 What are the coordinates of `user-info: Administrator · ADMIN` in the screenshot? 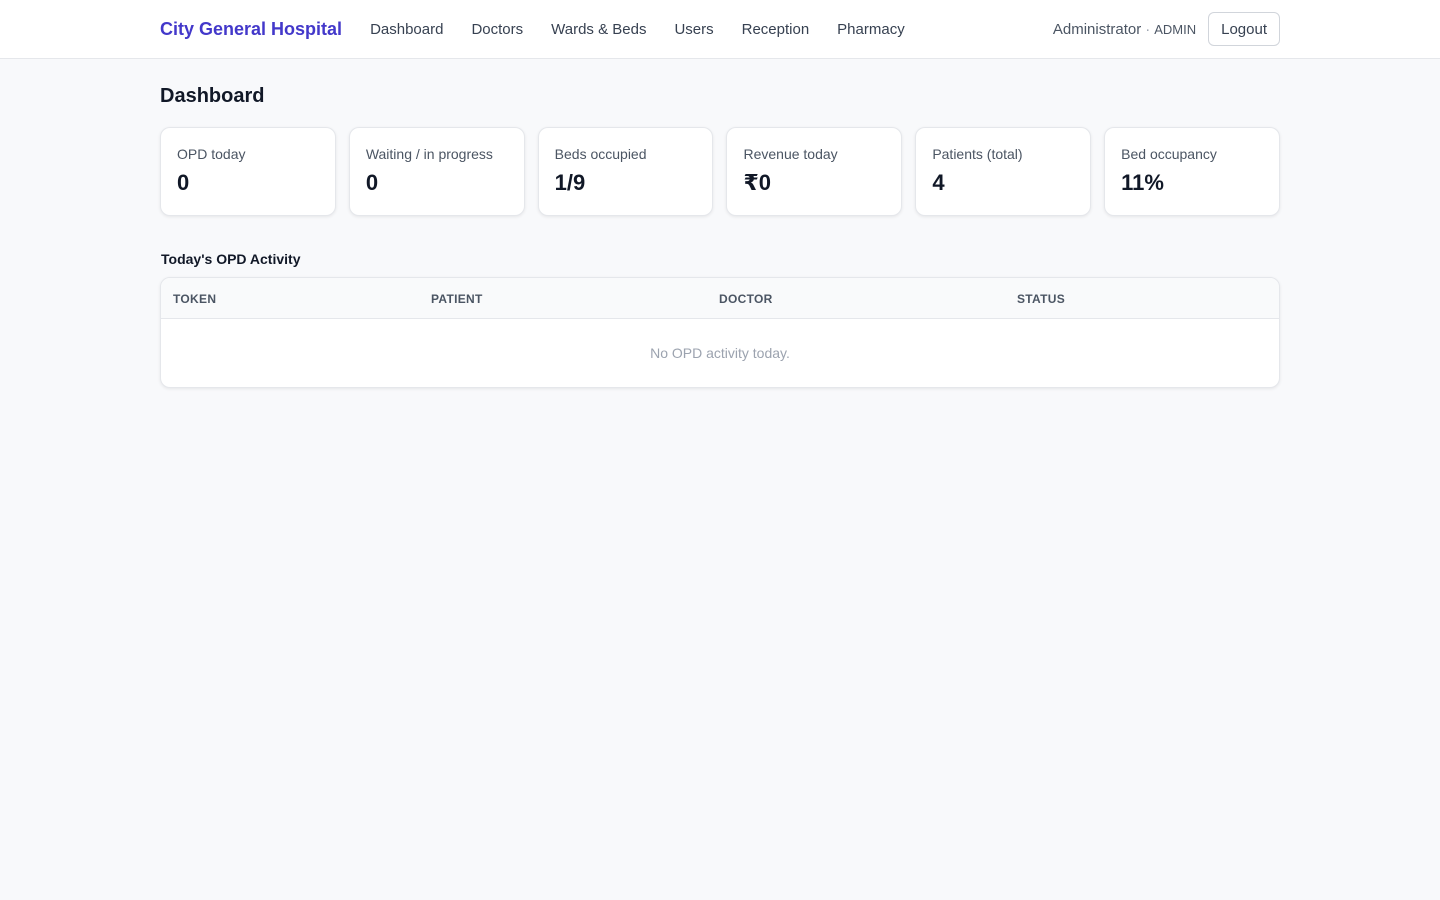 It's located at (1124, 29).